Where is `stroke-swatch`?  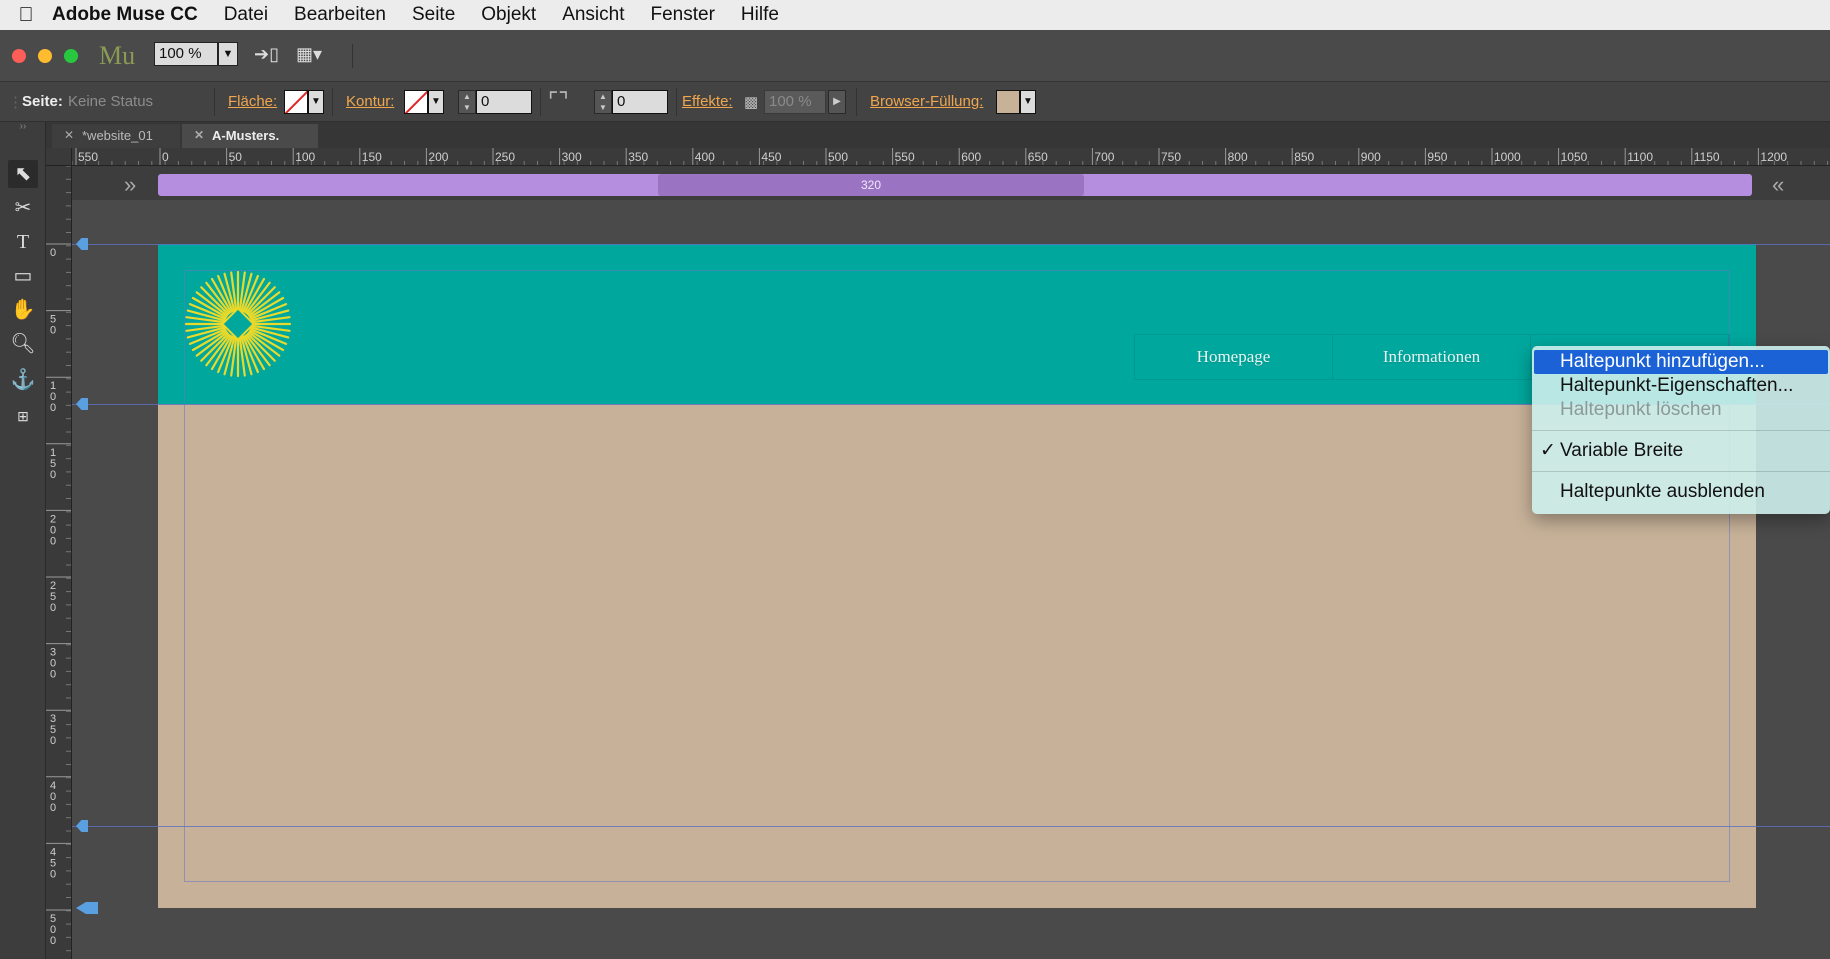
stroke-swatch is located at coordinates (416, 102).